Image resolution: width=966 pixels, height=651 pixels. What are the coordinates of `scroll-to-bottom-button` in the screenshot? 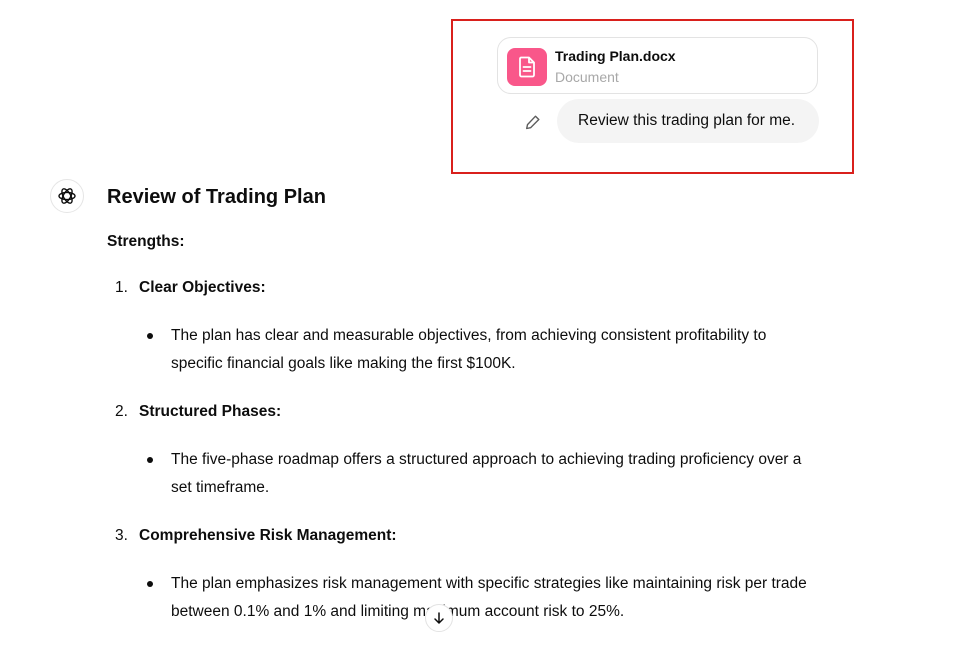 It's located at (439, 618).